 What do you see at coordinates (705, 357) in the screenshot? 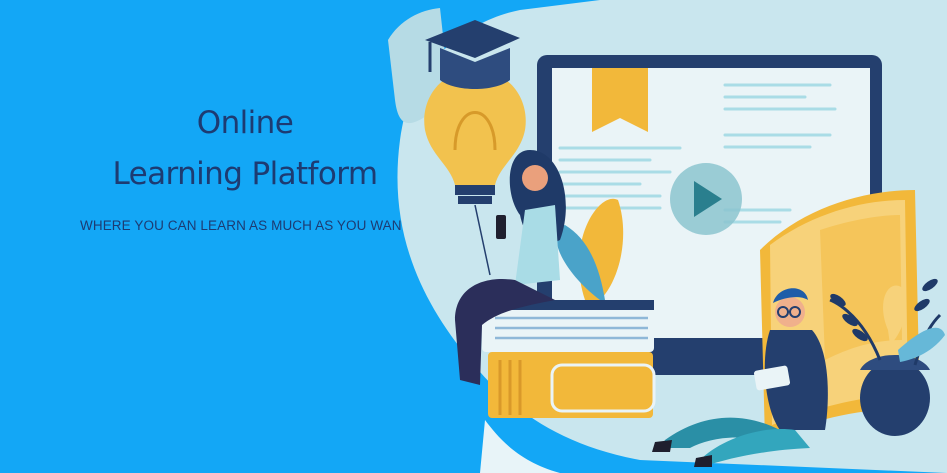
I see `monitor-stand` at bounding box center [705, 357].